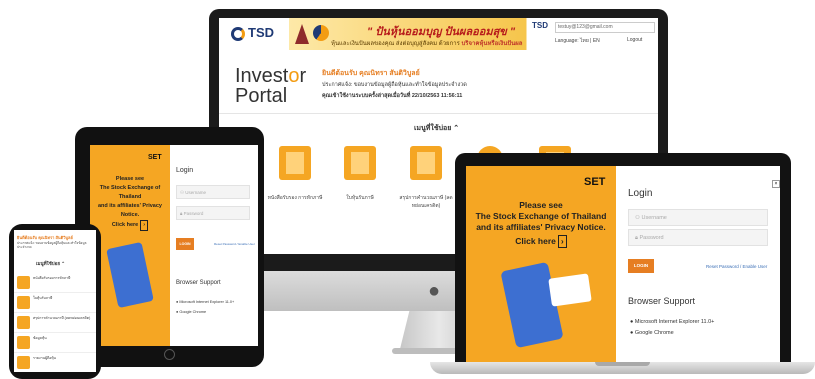 This screenshot has width=815, height=379. What do you see at coordinates (52, 278) in the screenshot?
I see `list-item-label: หนังสือรับรองการหักภาษี` at bounding box center [52, 278].